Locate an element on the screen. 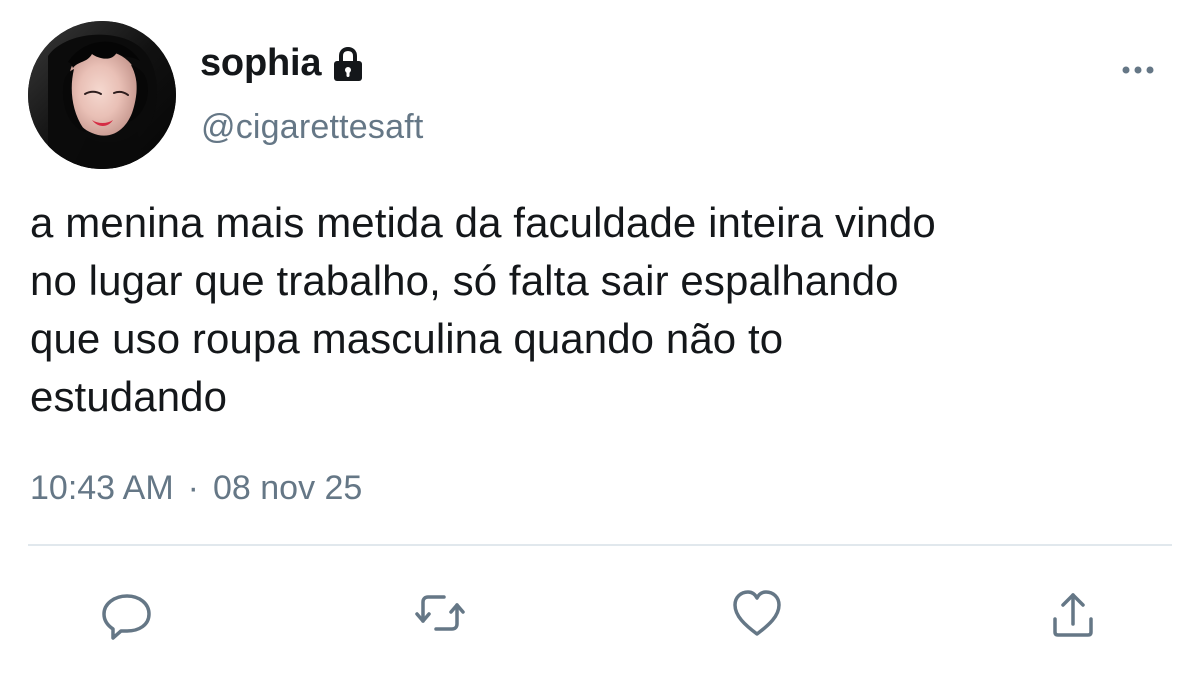 Image resolution: width=1200 pixels, height=698 pixels. retweet-button is located at coordinates (440, 613).